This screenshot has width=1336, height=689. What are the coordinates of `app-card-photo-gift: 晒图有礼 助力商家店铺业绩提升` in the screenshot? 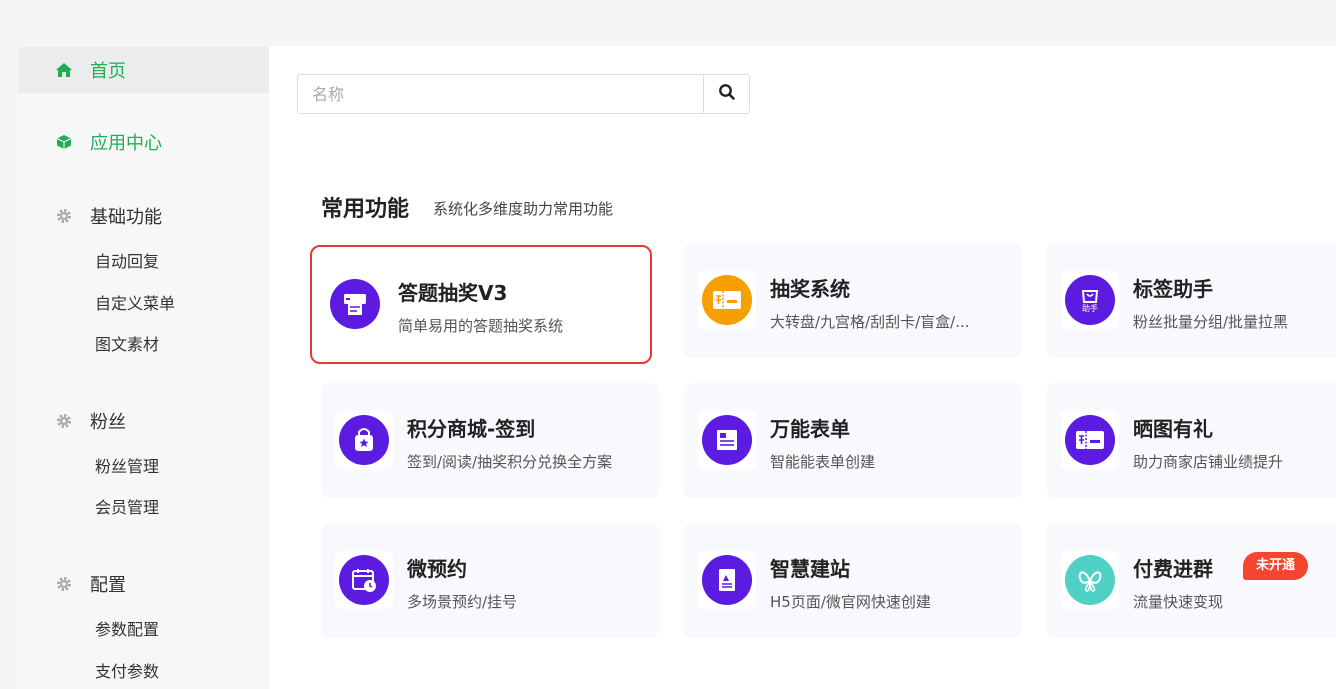 It's located at (1191, 440).